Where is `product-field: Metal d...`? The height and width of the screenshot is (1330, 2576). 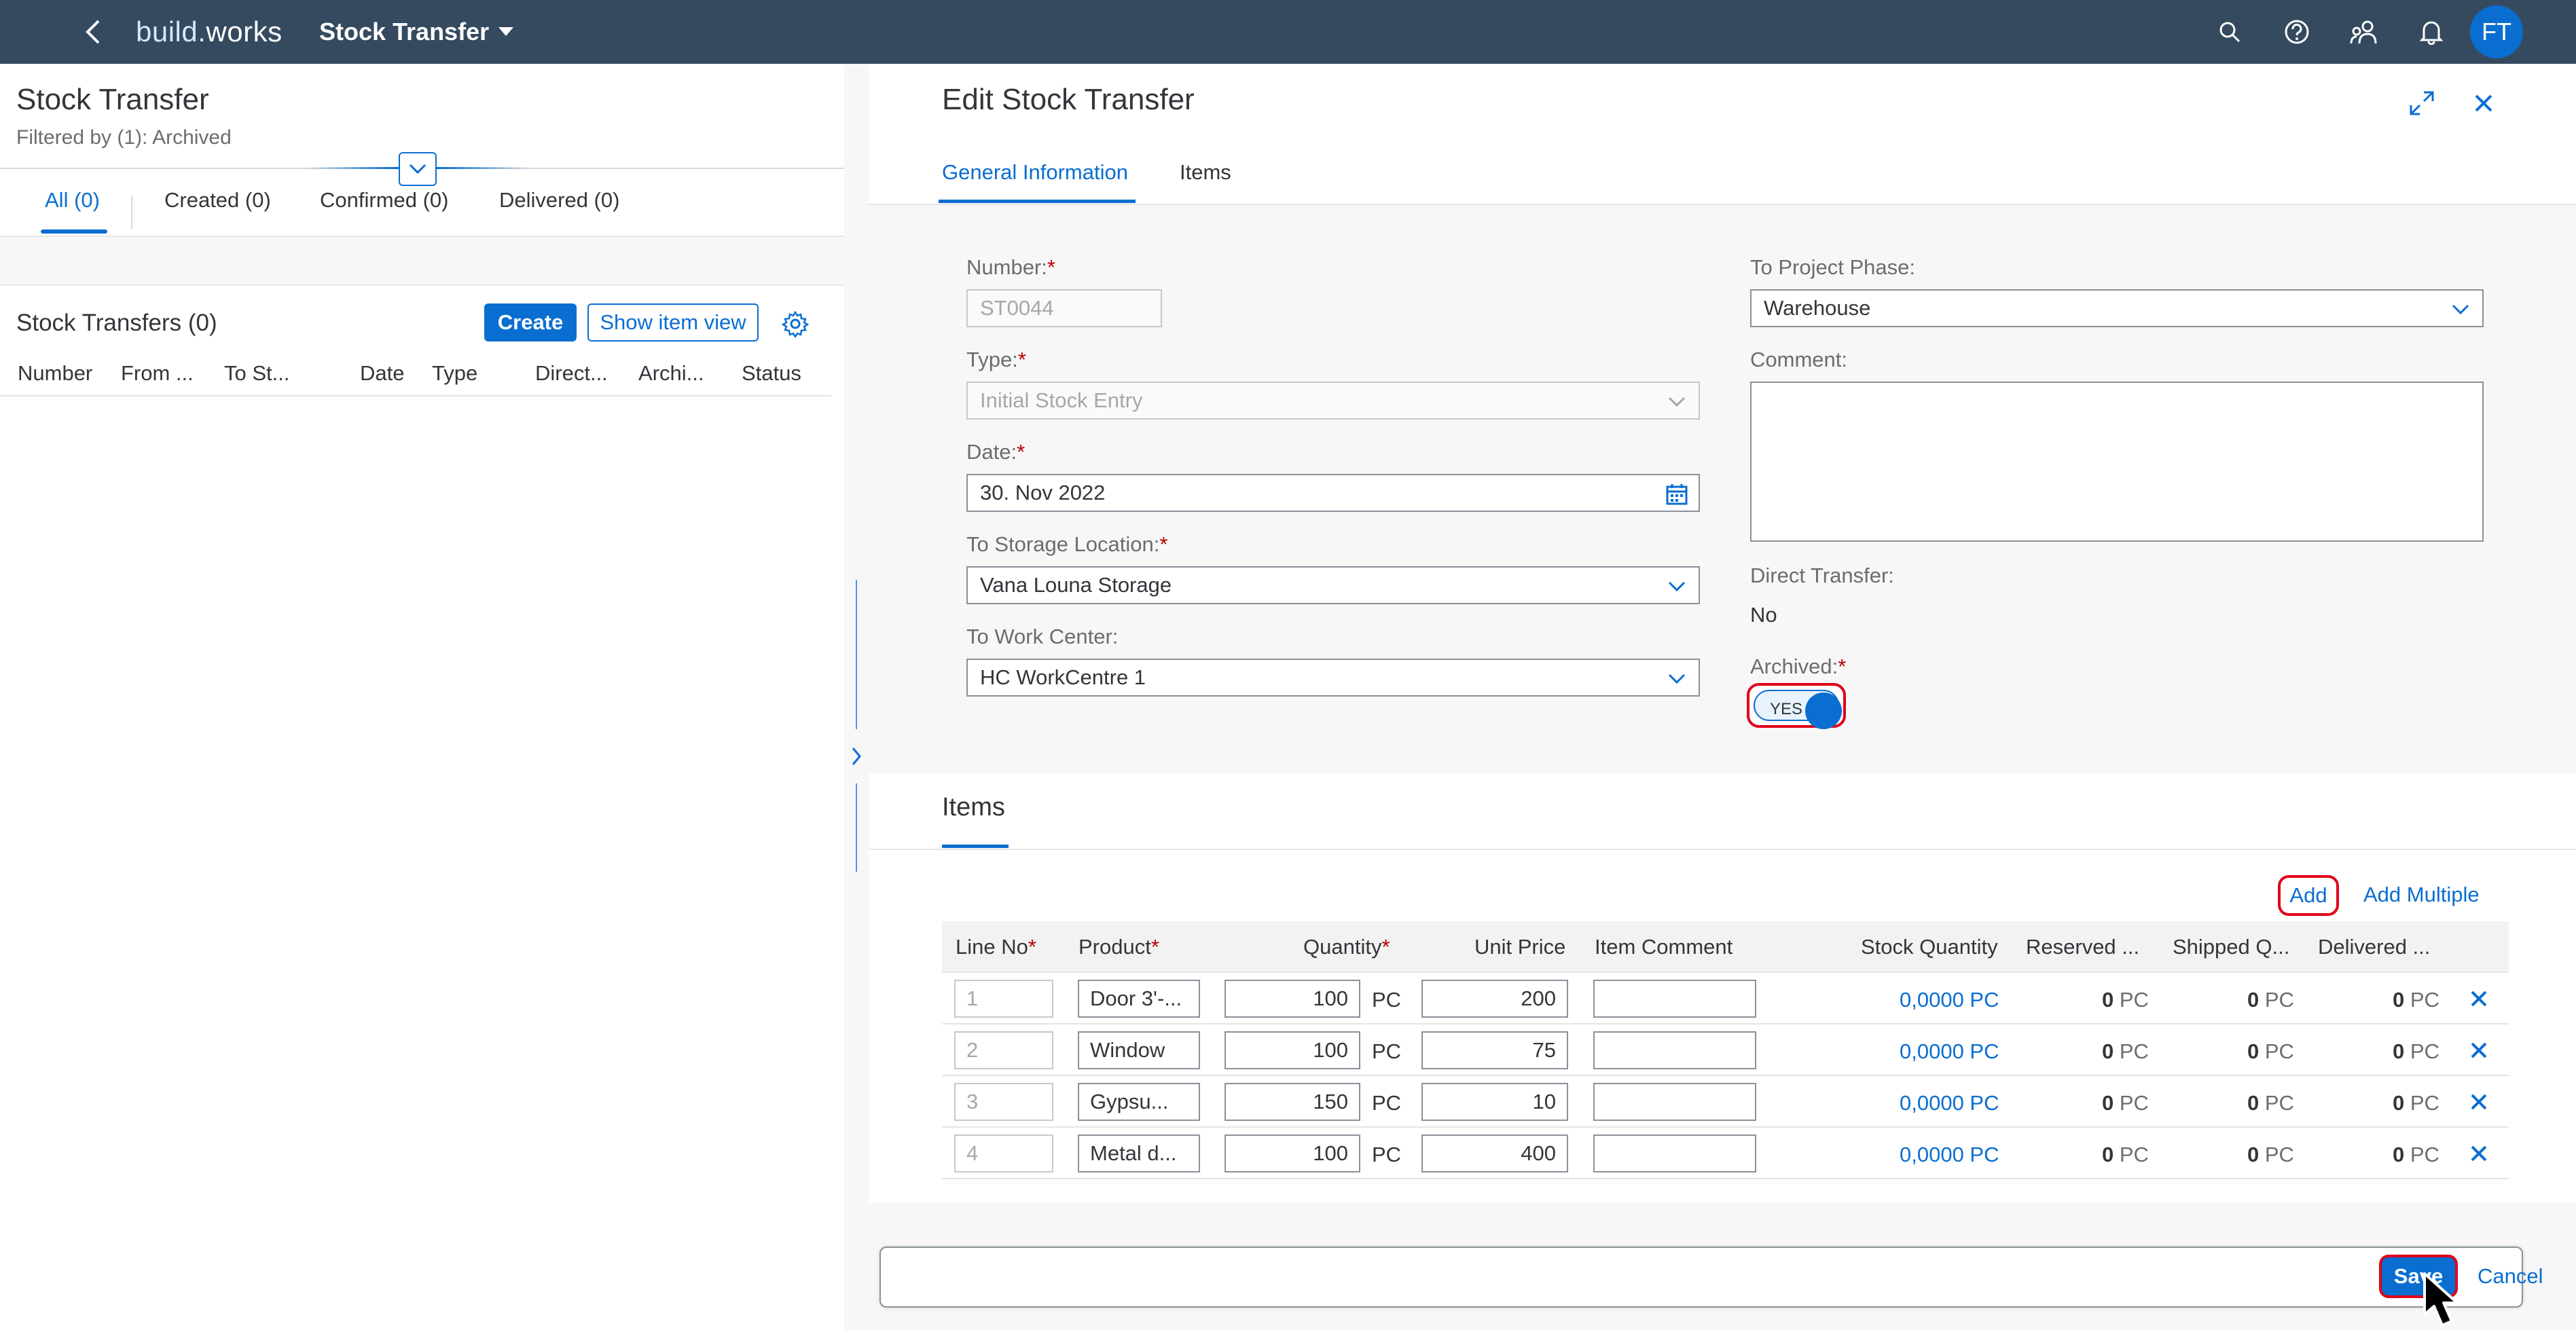
product-field: Metal d... is located at coordinates (1139, 1153).